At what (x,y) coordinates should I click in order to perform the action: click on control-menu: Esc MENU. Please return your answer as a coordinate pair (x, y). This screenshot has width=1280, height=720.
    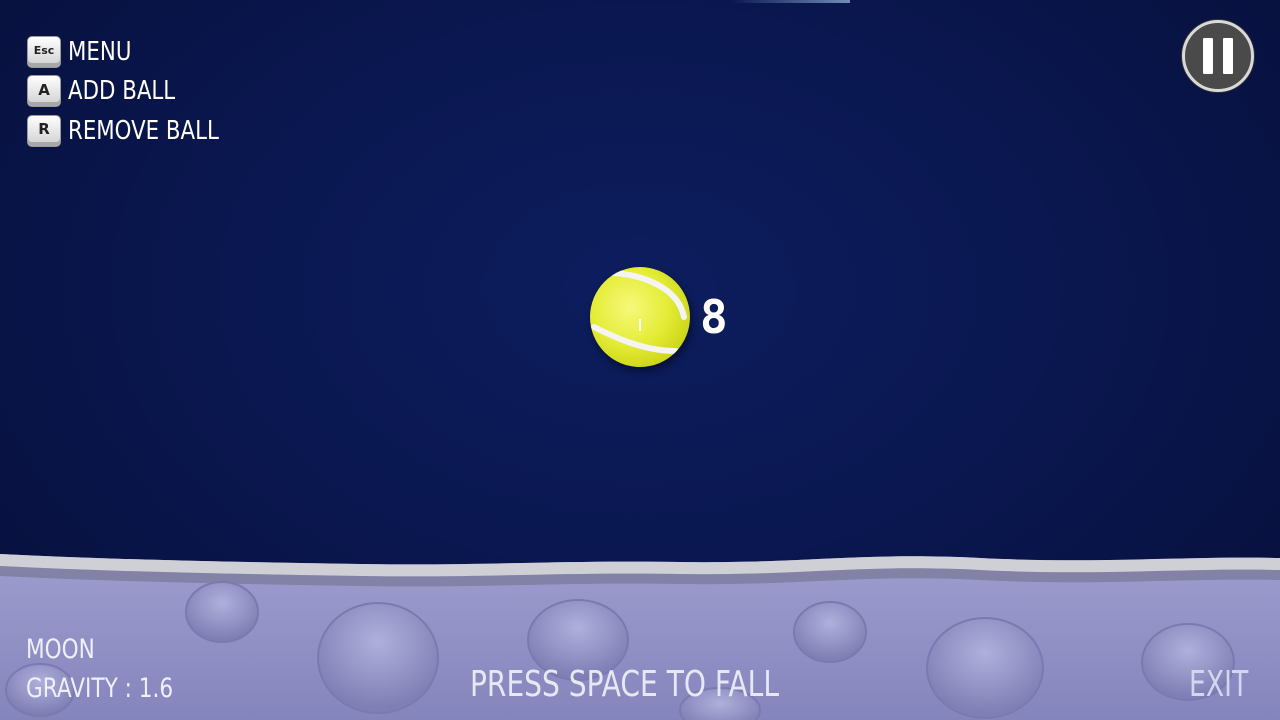
    Looking at the image, I should click on (139, 52).